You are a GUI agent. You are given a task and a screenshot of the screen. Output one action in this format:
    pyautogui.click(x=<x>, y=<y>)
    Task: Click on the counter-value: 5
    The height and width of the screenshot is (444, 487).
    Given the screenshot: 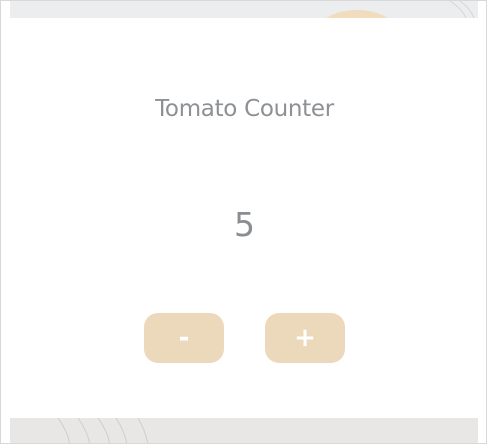 What is the action you would take?
    pyautogui.click(x=244, y=224)
    